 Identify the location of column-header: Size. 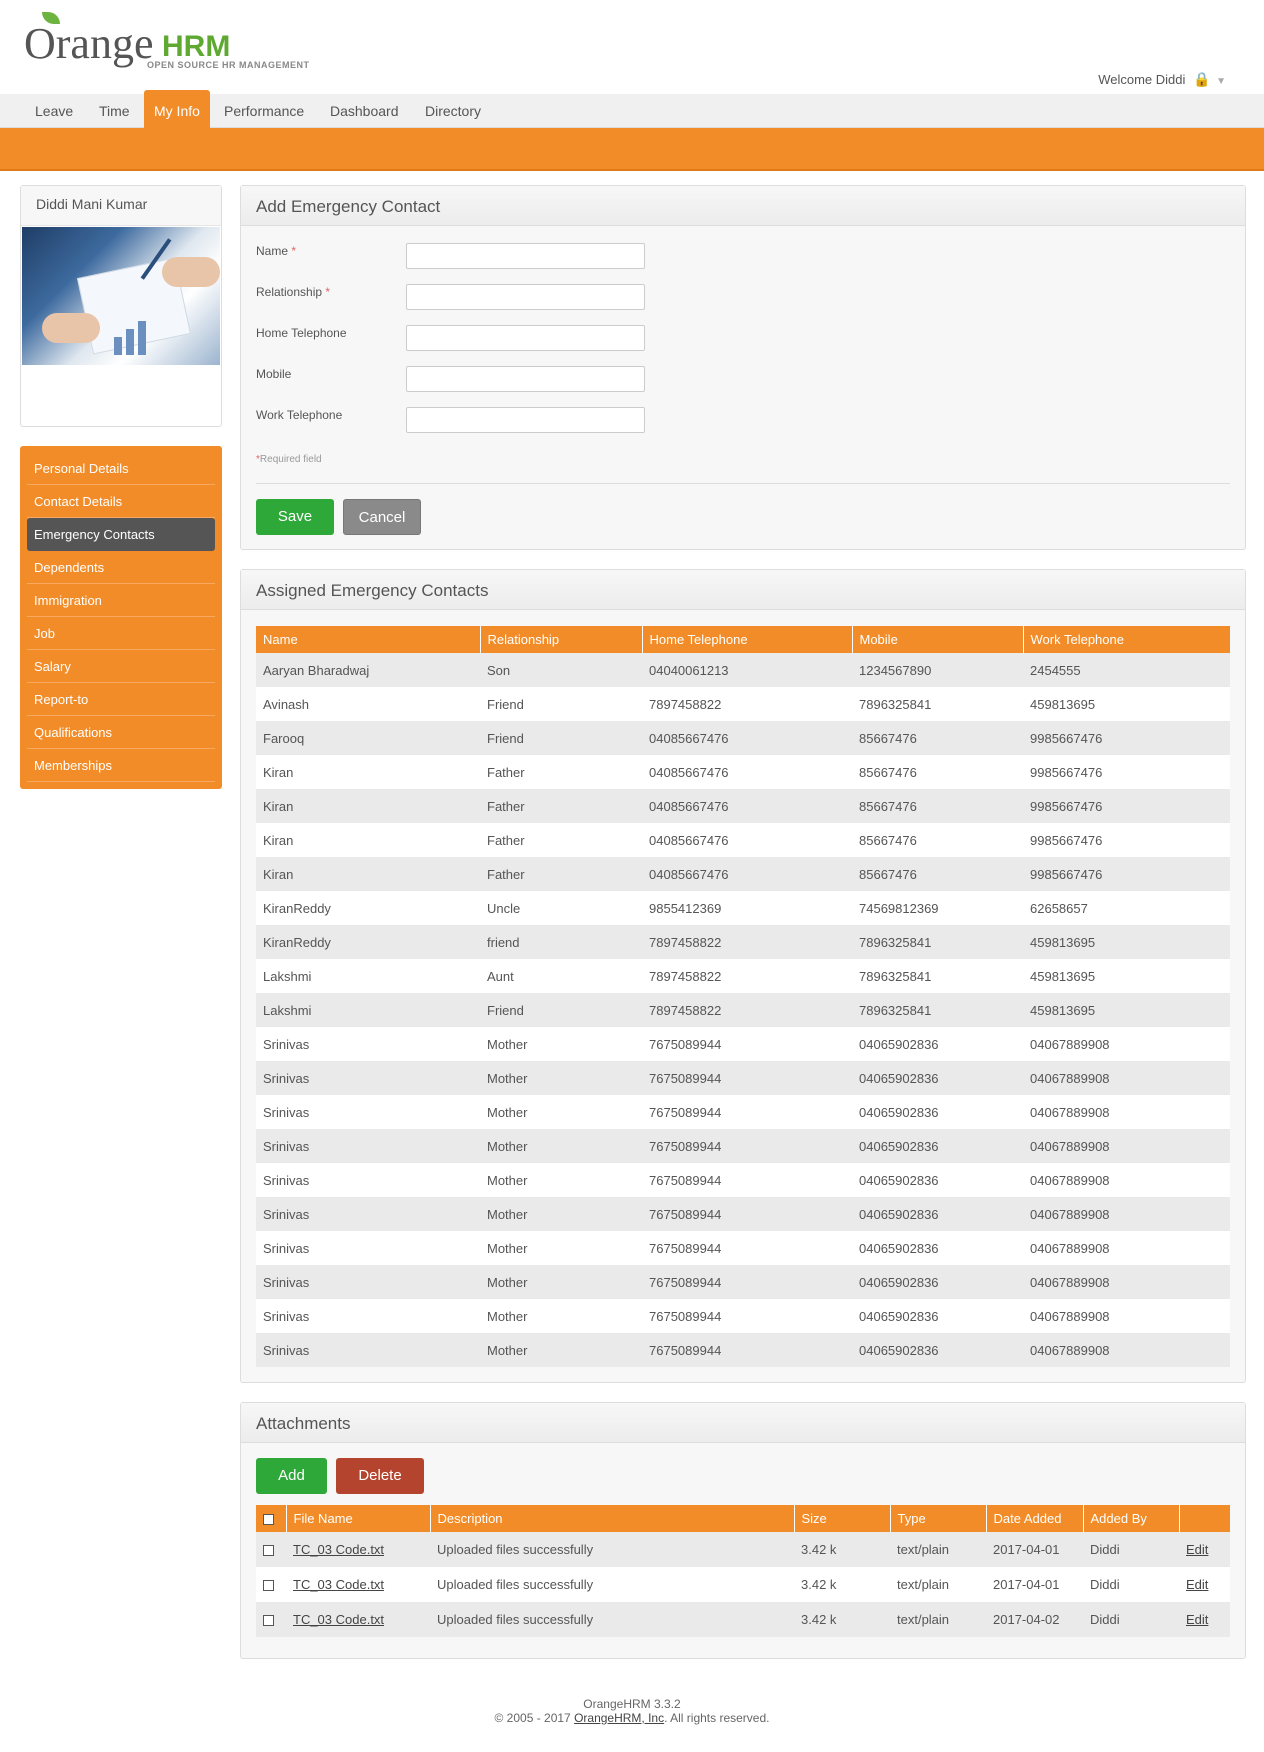
(842, 1518).